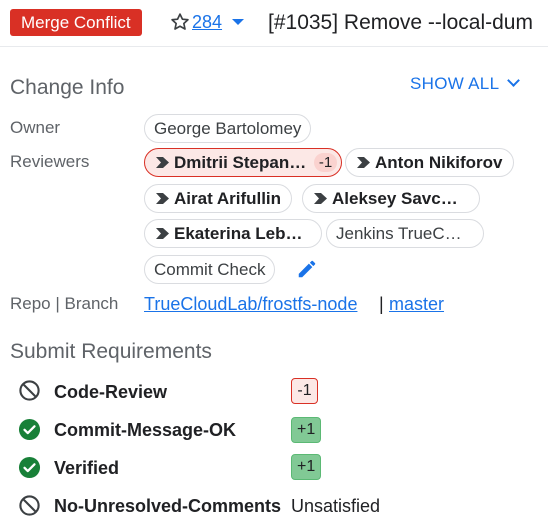 The image size is (548, 528). I want to click on requirement-name: Commit-Message-OK, so click(145, 430).